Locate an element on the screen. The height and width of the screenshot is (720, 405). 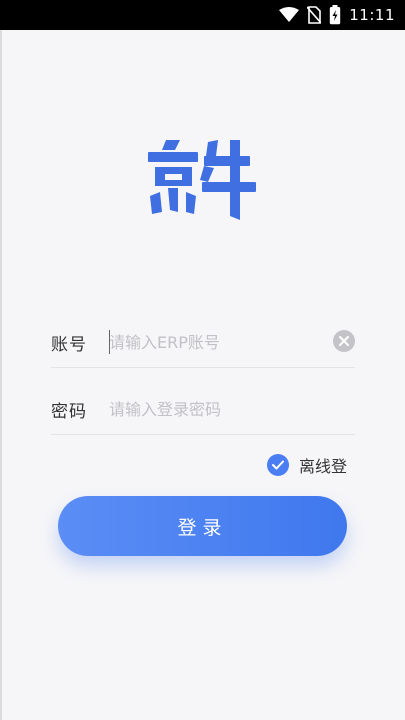
account-row: 账号 is located at coordinates (203, 342).